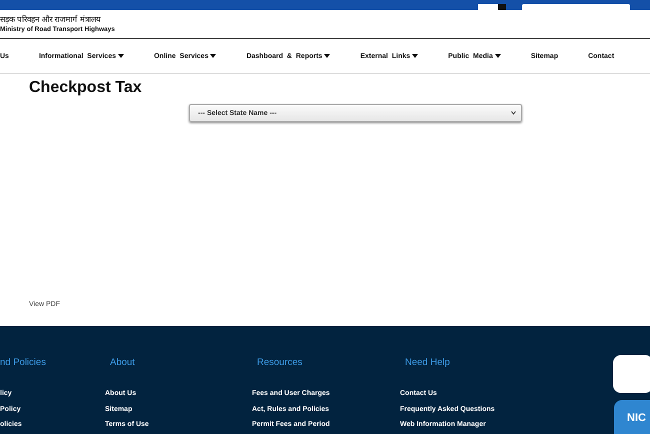  I want to click on chevron-icon, so click(513, 113).